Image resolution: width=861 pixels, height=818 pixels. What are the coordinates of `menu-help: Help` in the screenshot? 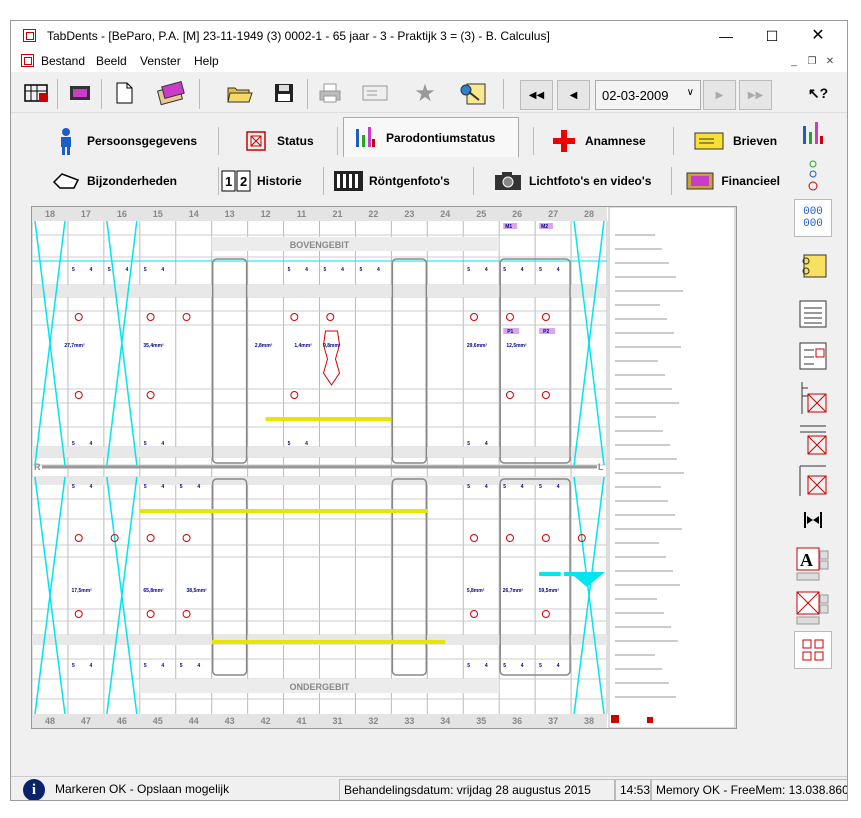 It's located at (206, 61).